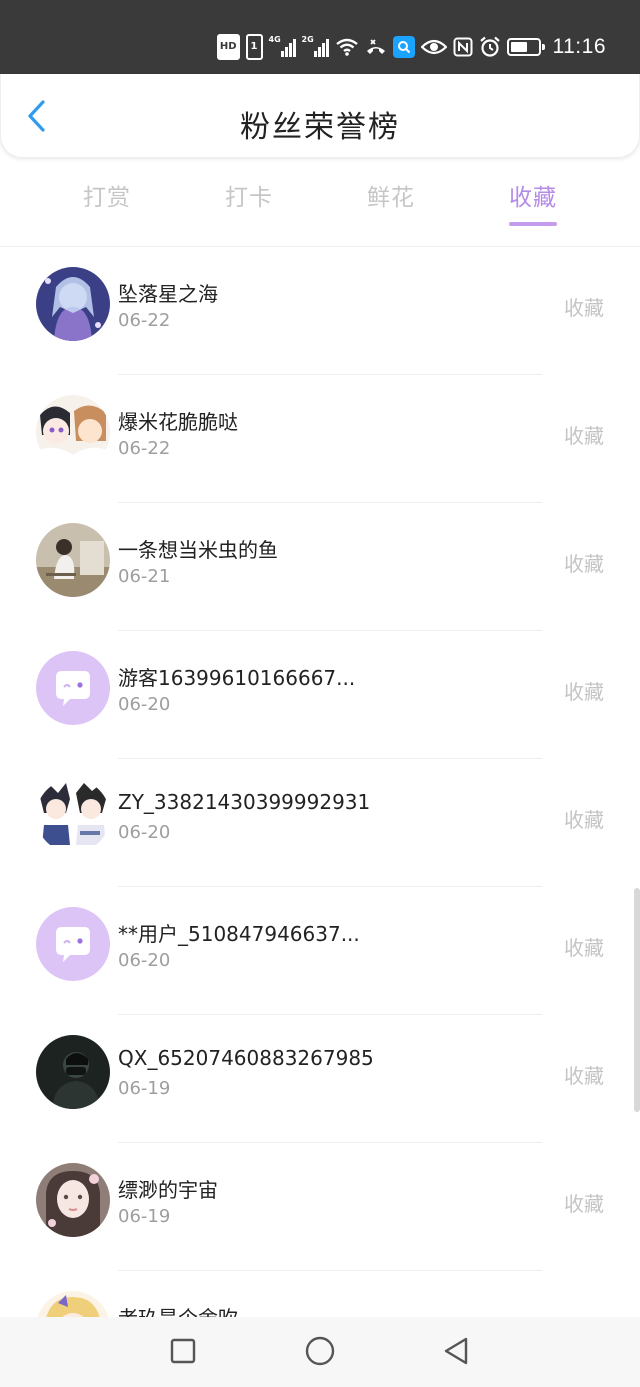  I want to click on app-header: 粉丝荣誉榜, so click(320, 116).